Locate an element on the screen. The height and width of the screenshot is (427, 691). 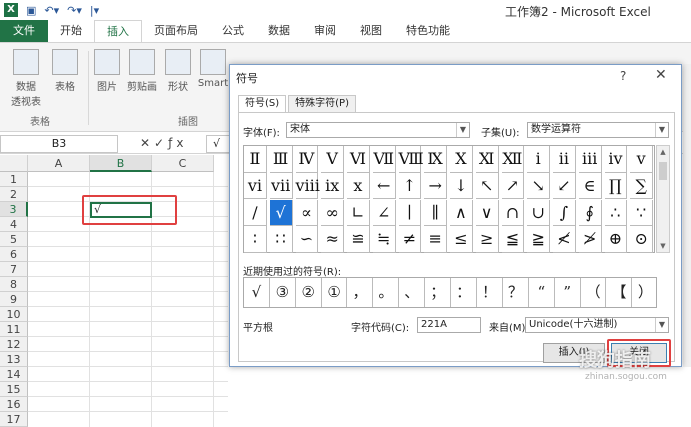
shapes-button: 形状 is located at coordinates (178, 71).